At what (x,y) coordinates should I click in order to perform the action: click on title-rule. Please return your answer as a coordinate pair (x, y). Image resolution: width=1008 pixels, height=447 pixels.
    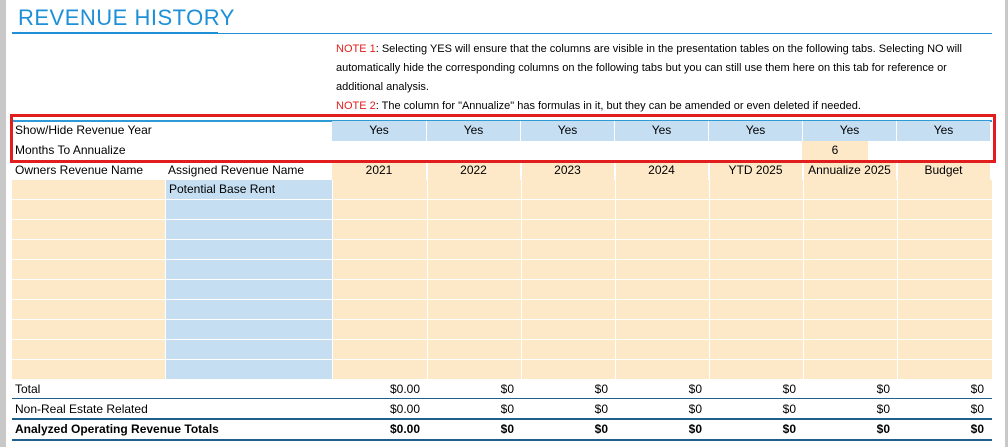
    Looking at the image, I should click on (502, 33).